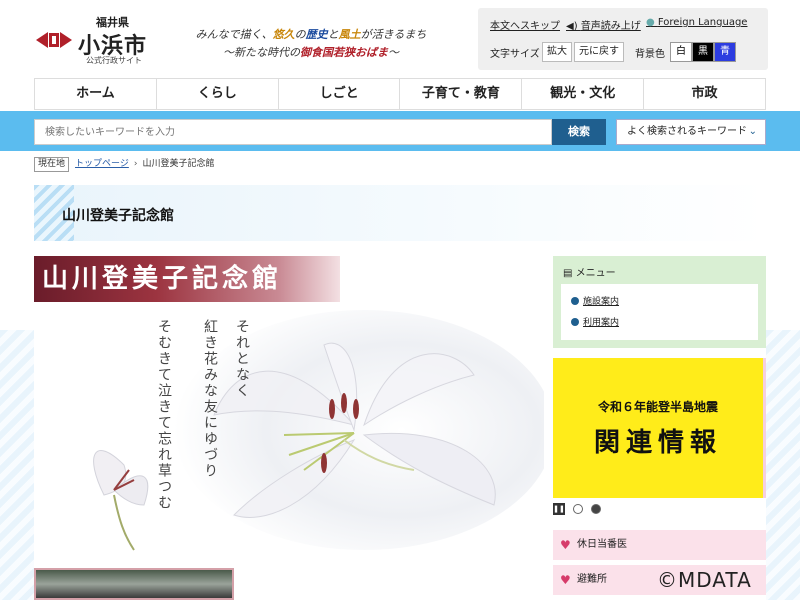 This screenshot has height=600, width=800. I want to click on tagline-highlight: 歴史, so click(316, 34).